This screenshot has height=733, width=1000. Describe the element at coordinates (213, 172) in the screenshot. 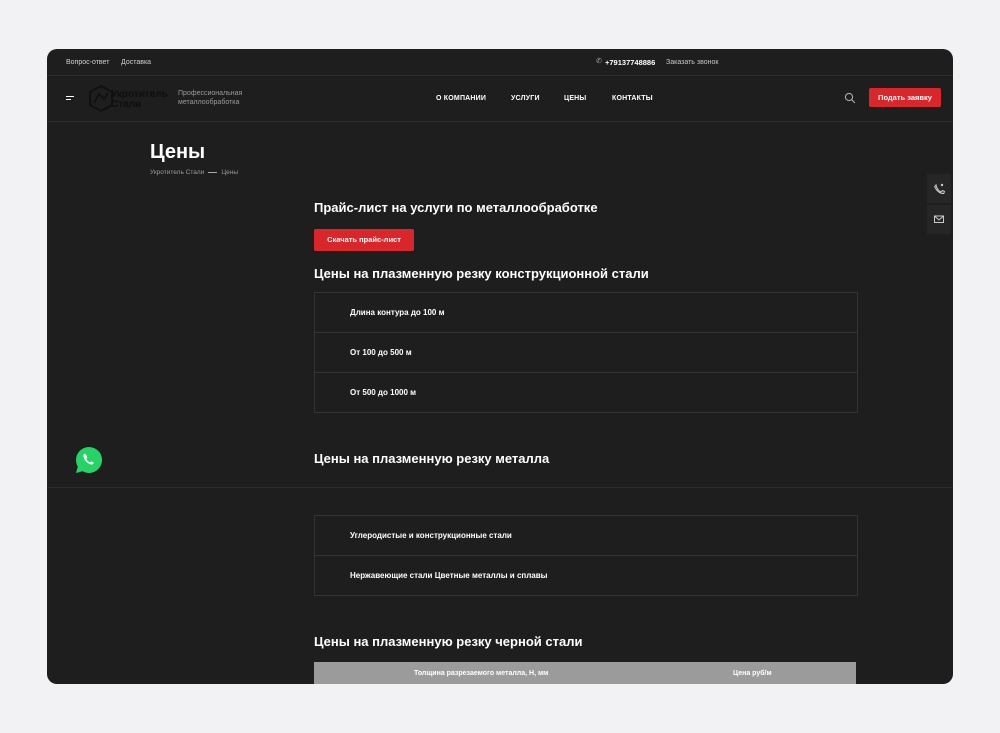

I see `breadcrumb-separator` at that location.